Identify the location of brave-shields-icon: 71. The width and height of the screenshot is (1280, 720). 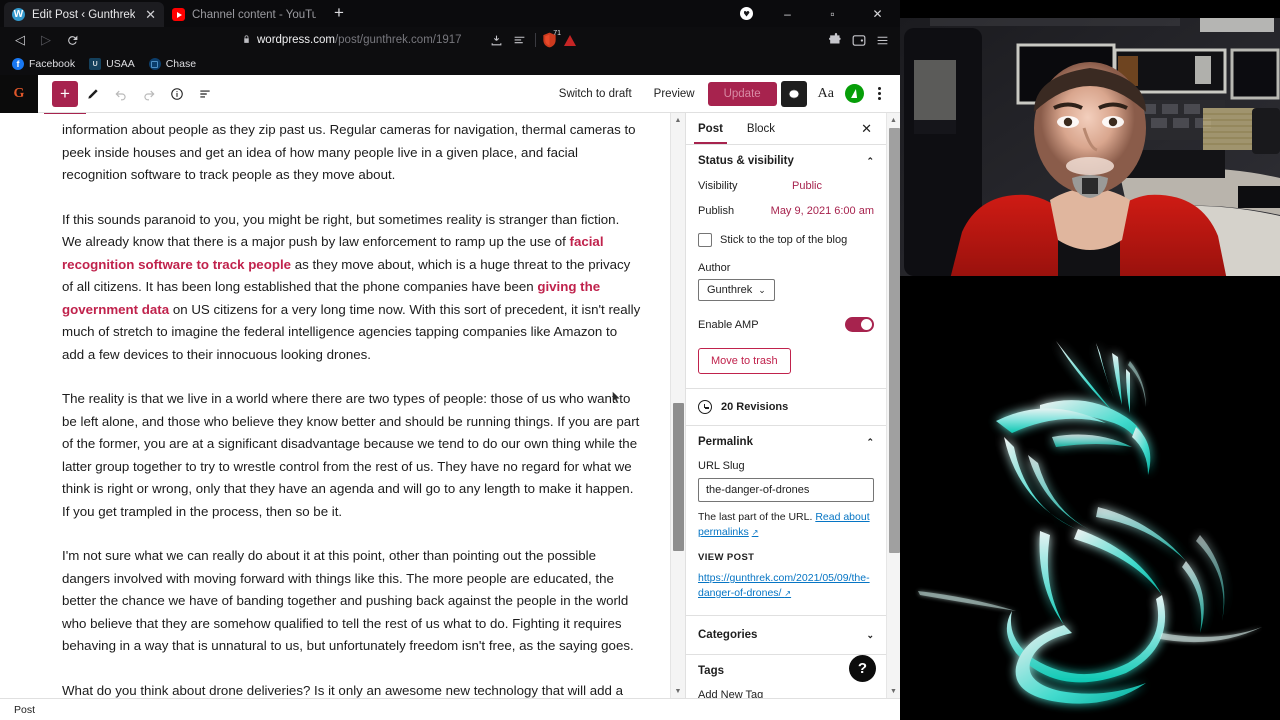
(551, 39).